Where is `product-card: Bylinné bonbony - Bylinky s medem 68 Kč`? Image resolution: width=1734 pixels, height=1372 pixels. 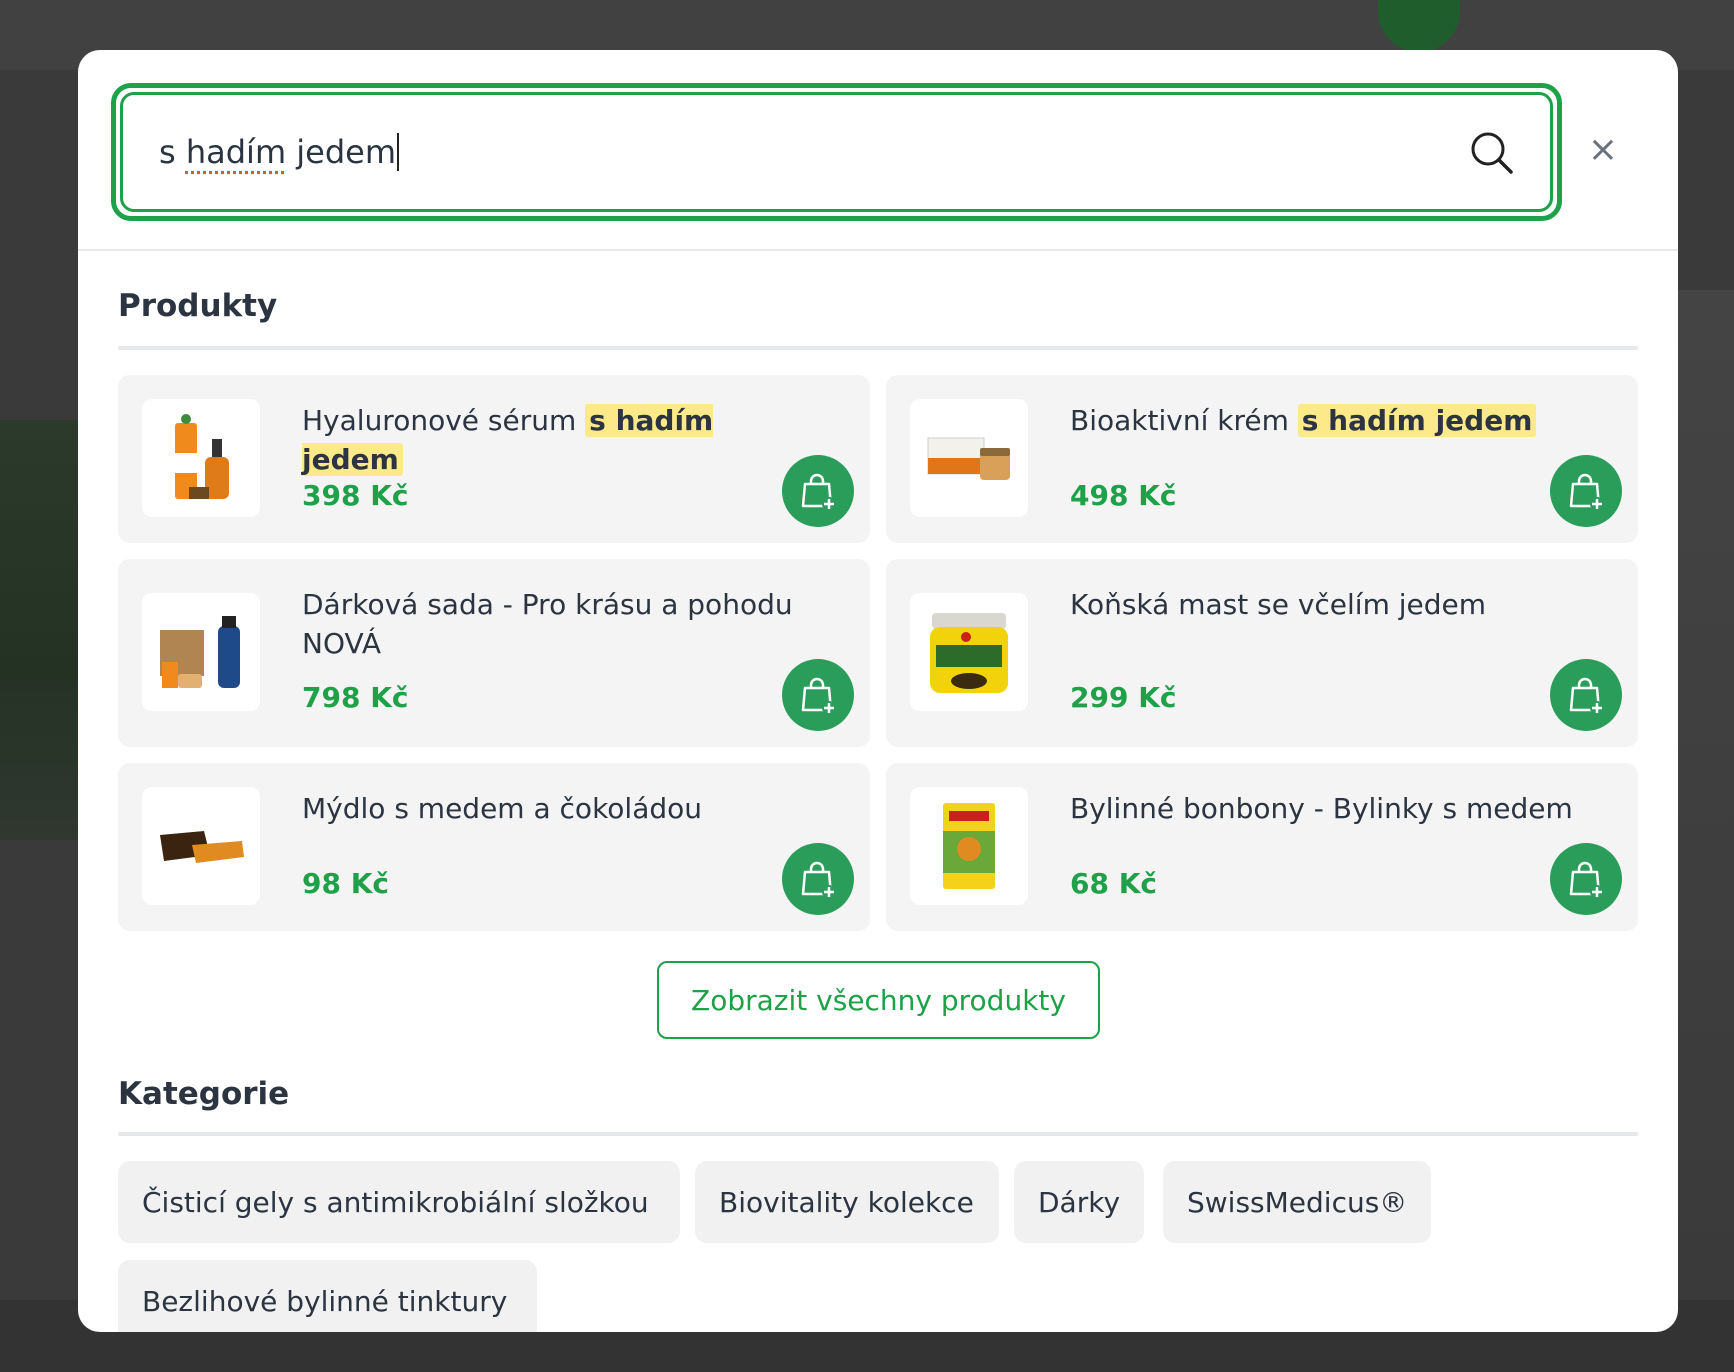
product-card: Bylinné bonbony - Bylinky s medem 68 Kč is located at coordinates (1262, 847).